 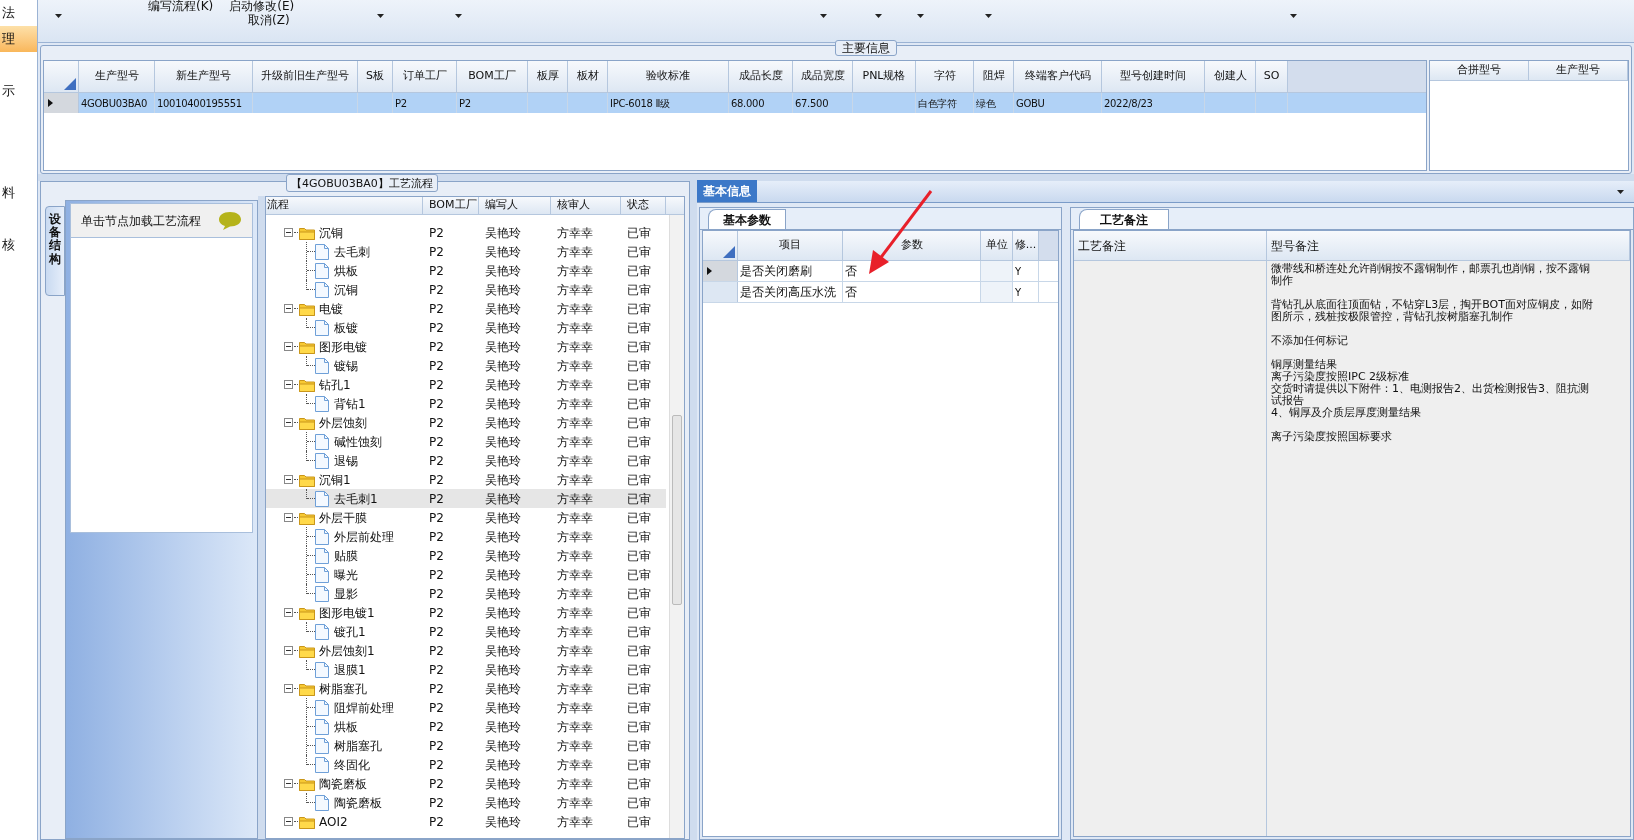 What do you see at coordinates (466, 384) in the screenshot?
I see `tree-row: 钻孔1 P2 吴艳玲 方幸幸 已审` at bounding box center [466, 384].